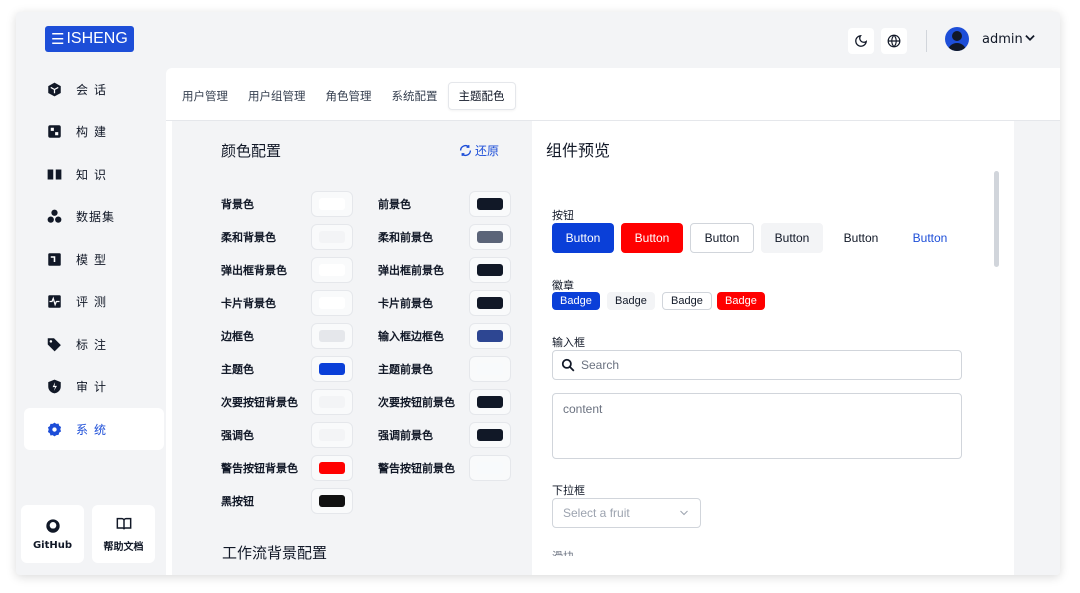 The height and width of the screenshot is (593, 1080). What do you see at coordinates (583, 238) in the screenshot?
I see `primary-button: Button` at bounding box center [583, 238].